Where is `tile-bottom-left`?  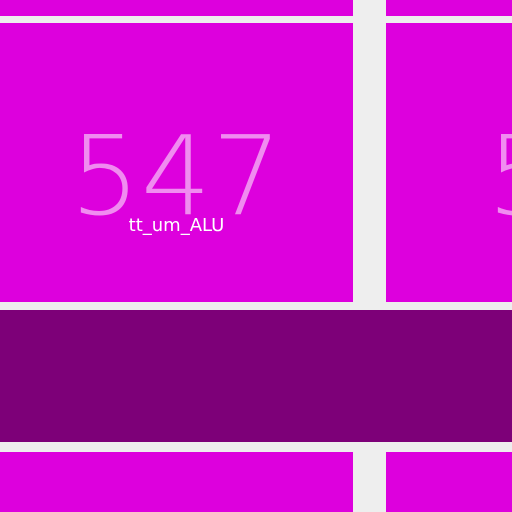 tile-bottom-left is located at coordinates (176, 482).